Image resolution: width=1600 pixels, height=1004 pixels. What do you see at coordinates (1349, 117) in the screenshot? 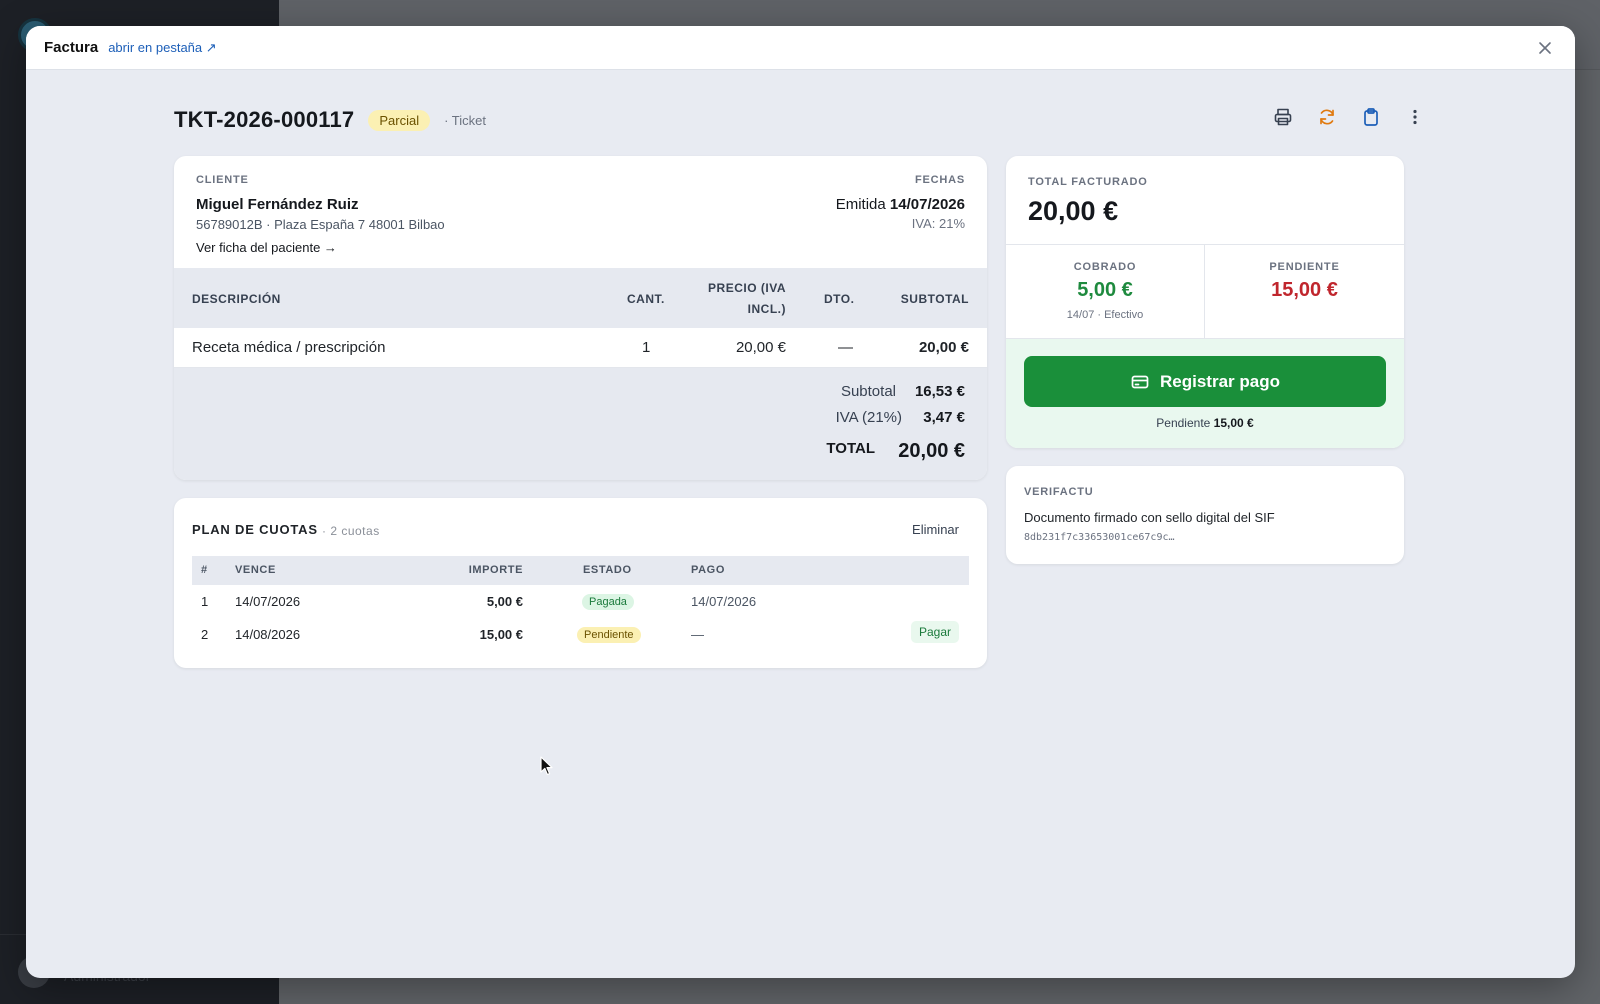
I see `document-toolbar` at bounding box center [1349, 117].